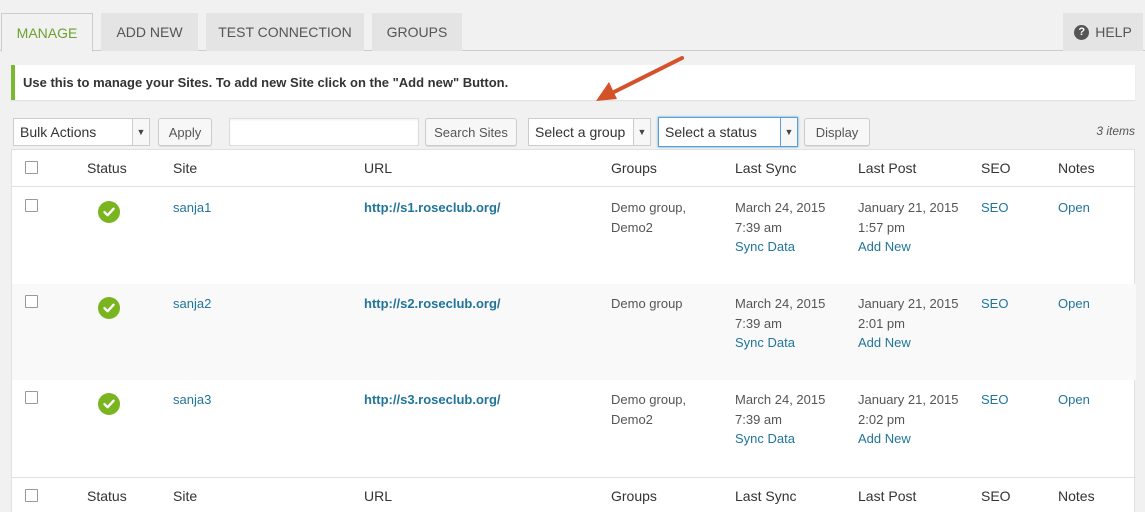 Image resolution: width=1145 pixels, height=512 pixels. Describe the element at coordinates (47, 32) in the screenshot. I see `tab-manage: MANAGE` at that location.